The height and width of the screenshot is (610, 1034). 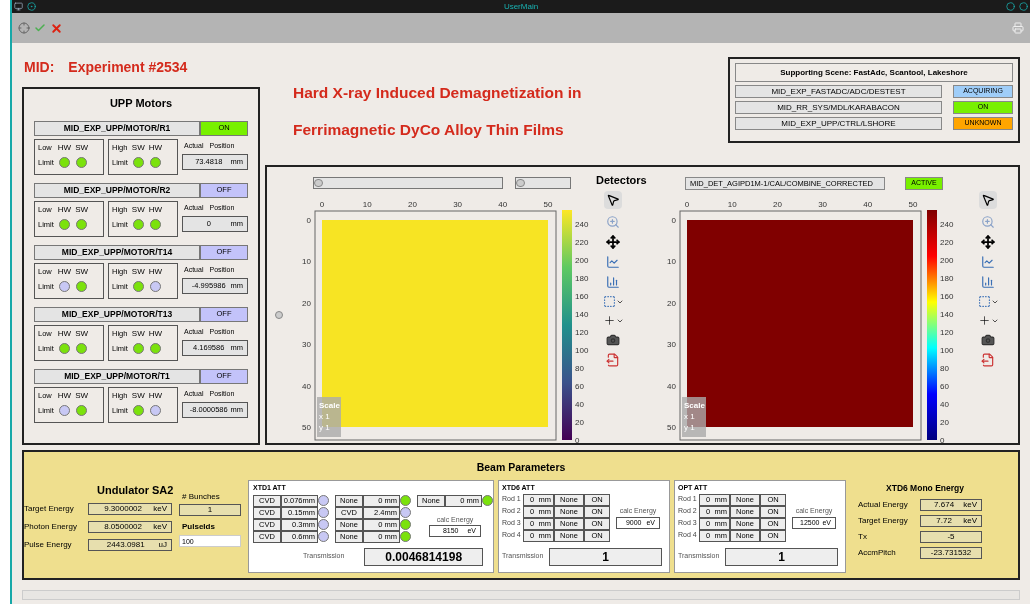 I want to click on parameter-label: Target Energy, so click(x=883, y=521).